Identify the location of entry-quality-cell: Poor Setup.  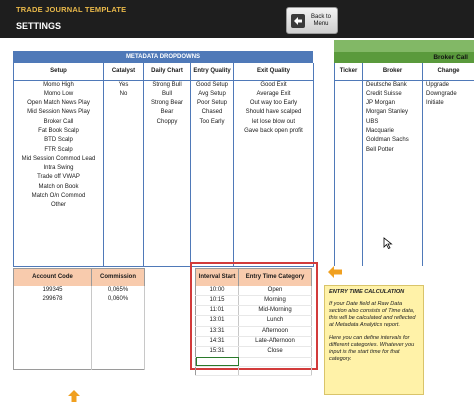
(212, 104).